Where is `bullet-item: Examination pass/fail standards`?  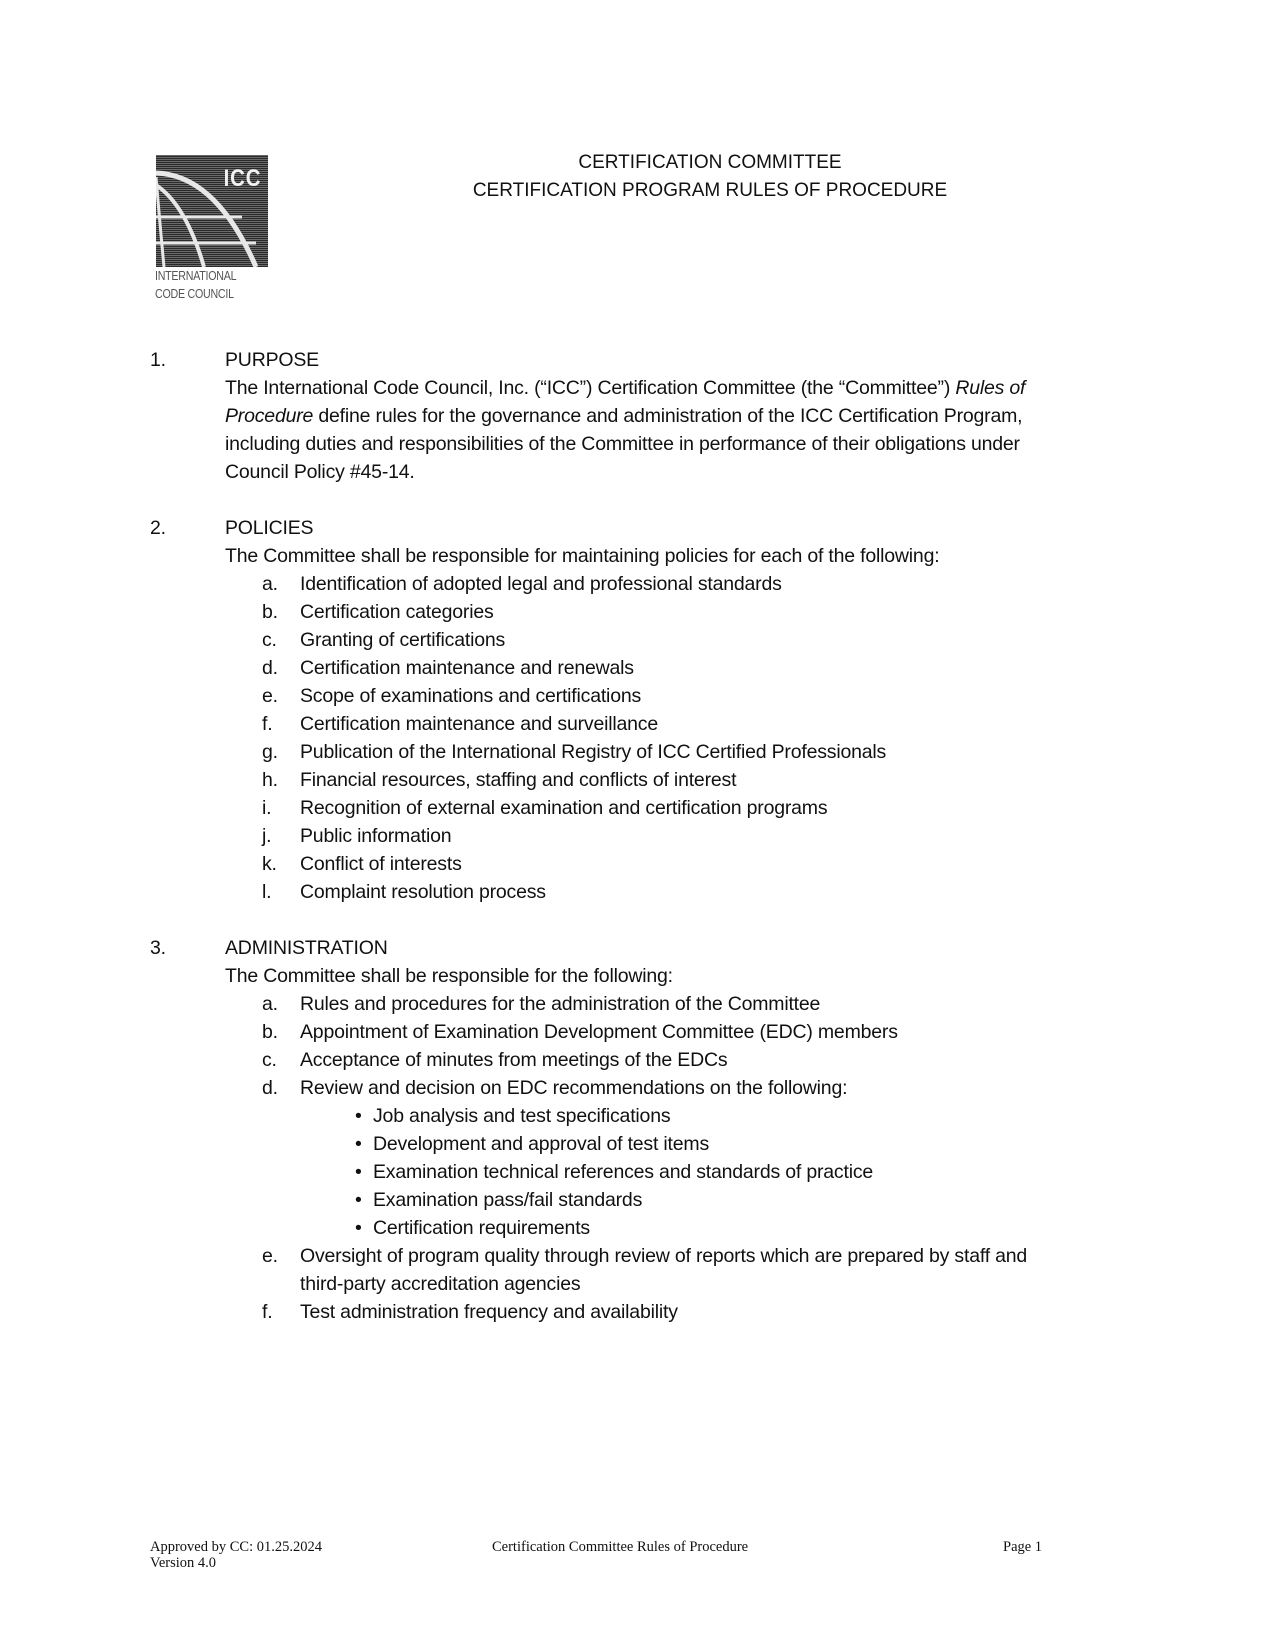
bullet-item: Examination pass/fail standards is located at coordinates (508, 1200).